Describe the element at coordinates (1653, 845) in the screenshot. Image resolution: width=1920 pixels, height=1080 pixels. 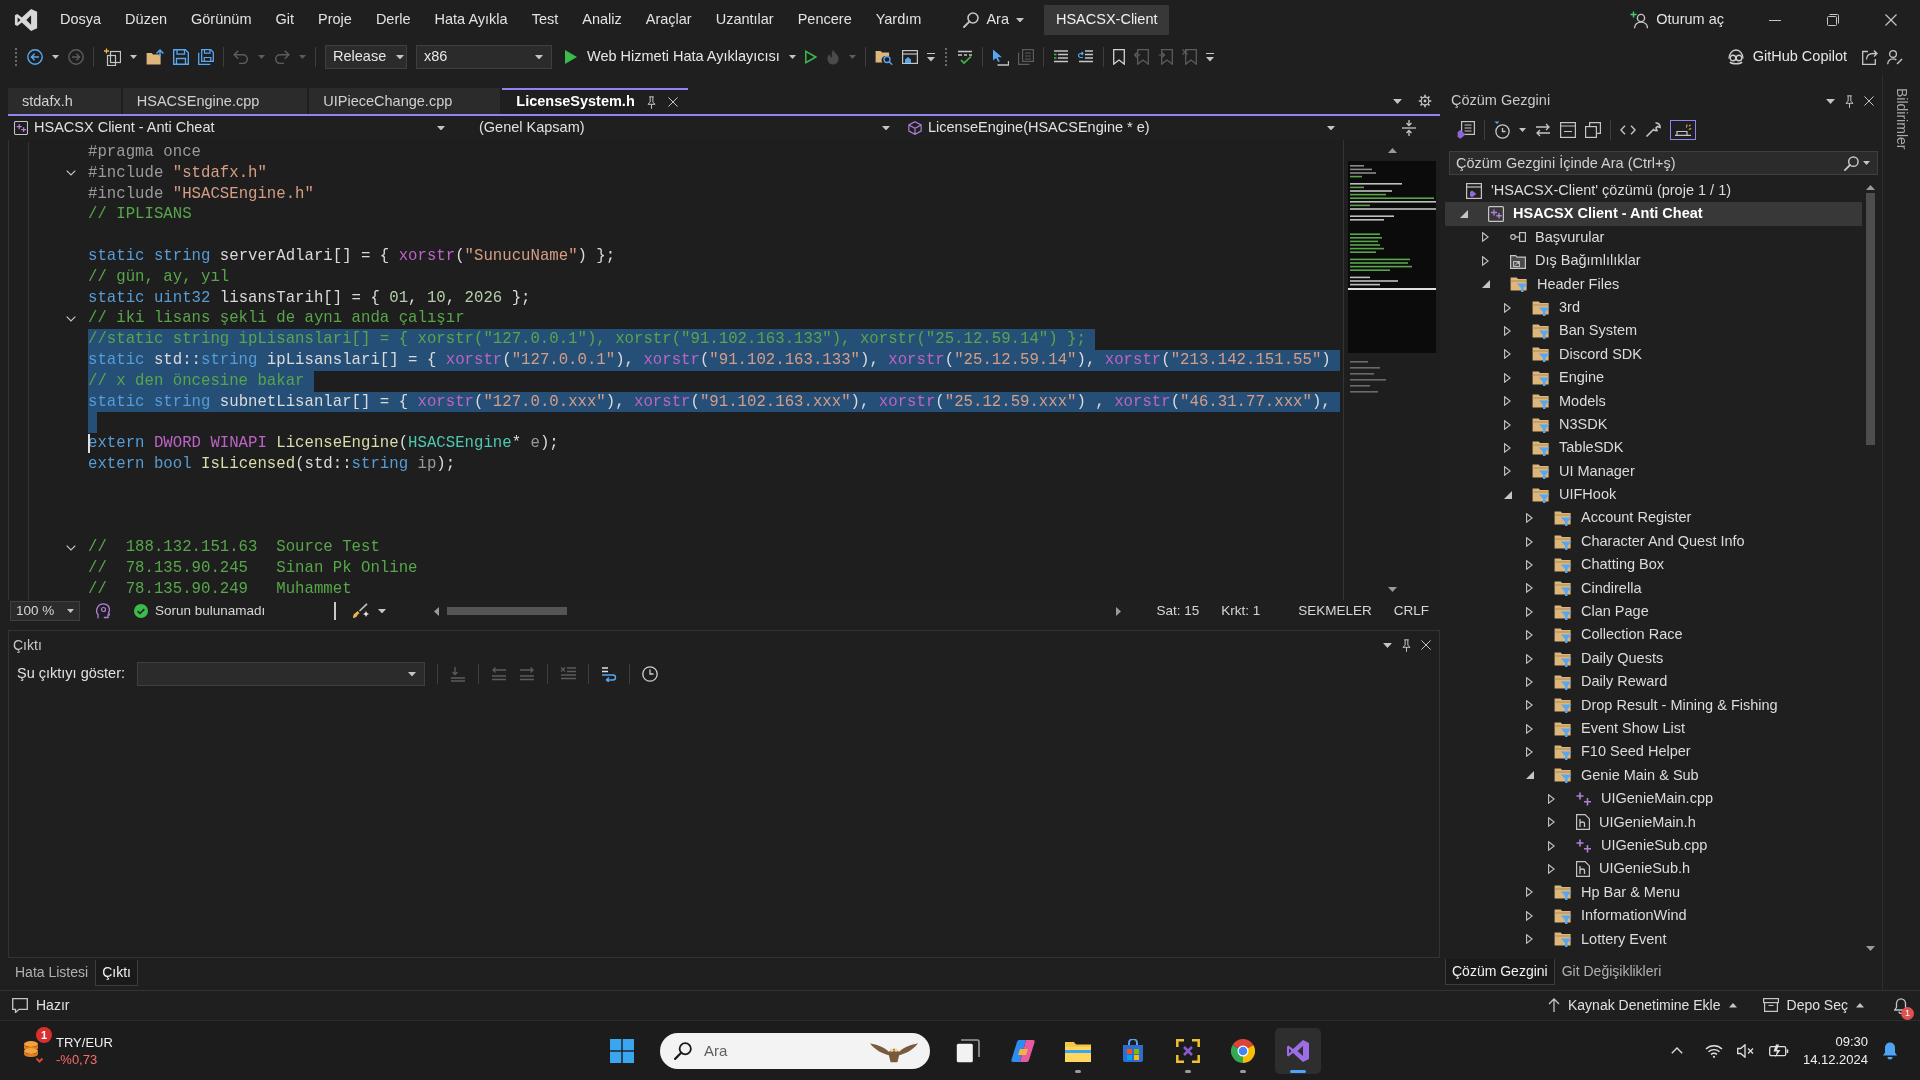
I see `tree-item: UIGenieSub.cpp` at that location.